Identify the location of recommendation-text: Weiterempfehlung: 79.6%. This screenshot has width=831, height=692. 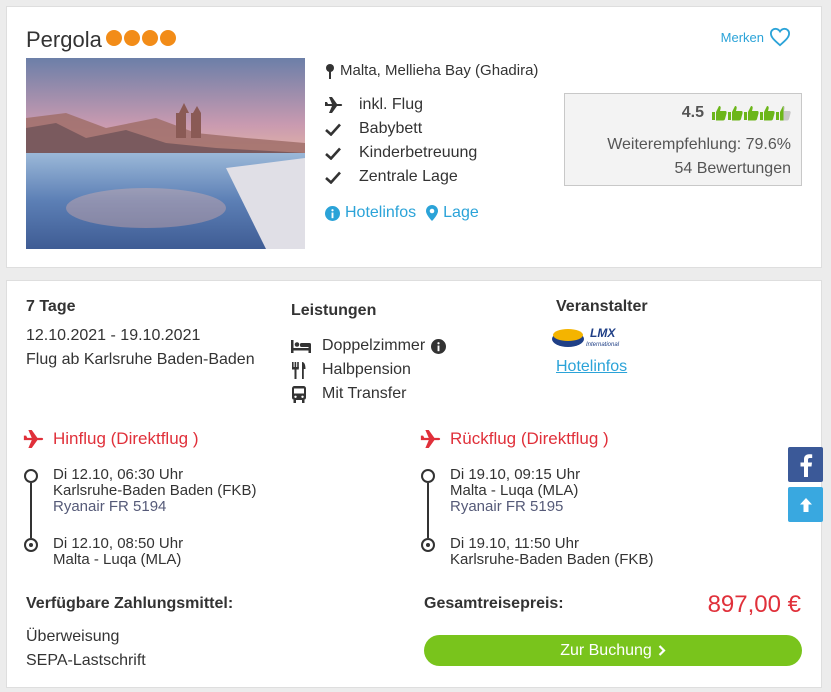
(699, 144).